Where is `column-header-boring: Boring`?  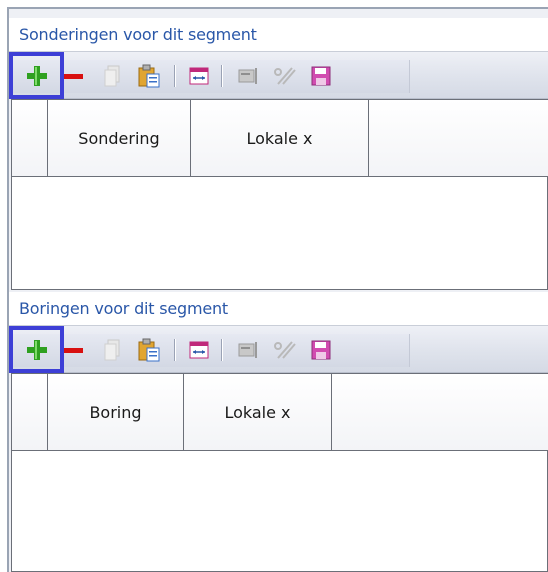
column-header-boring: Boring is located at coordinates (116, 412).